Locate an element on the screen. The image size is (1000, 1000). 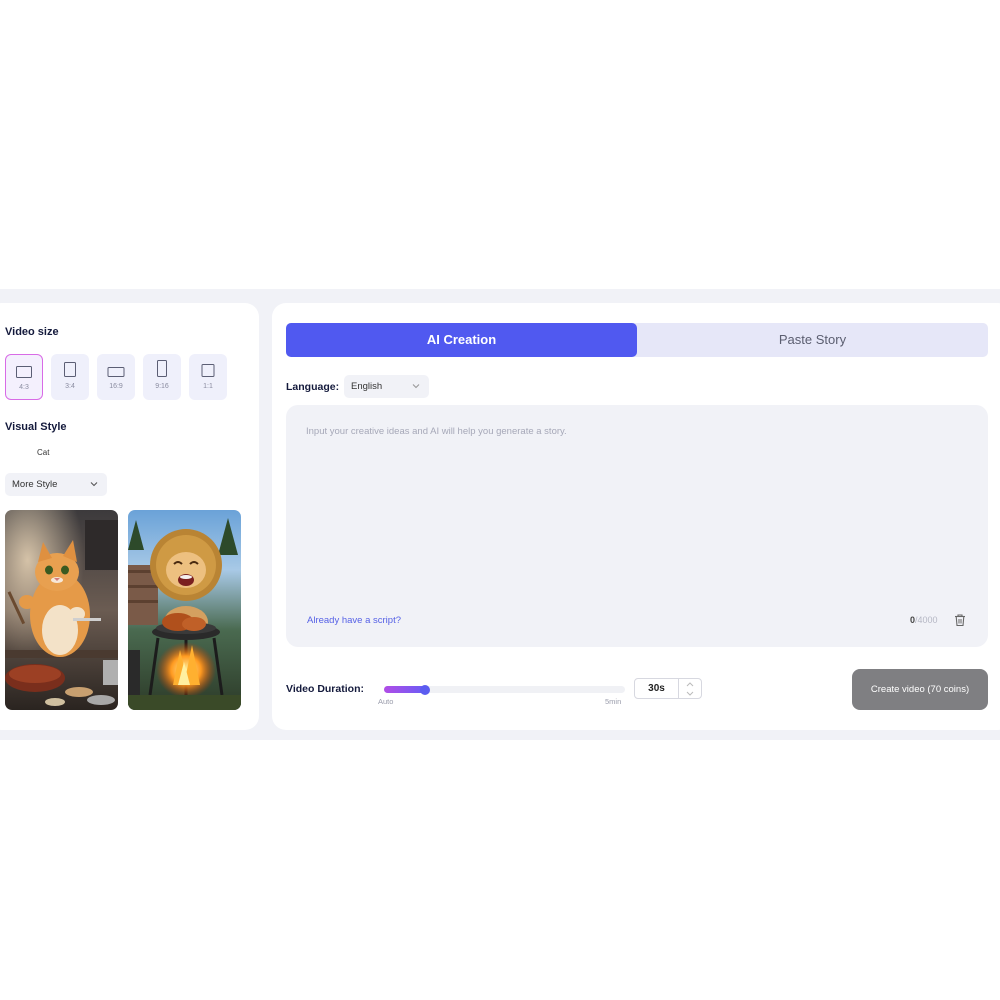
already-have-script-link: Already have a script? is located at coordinates (354, 620).